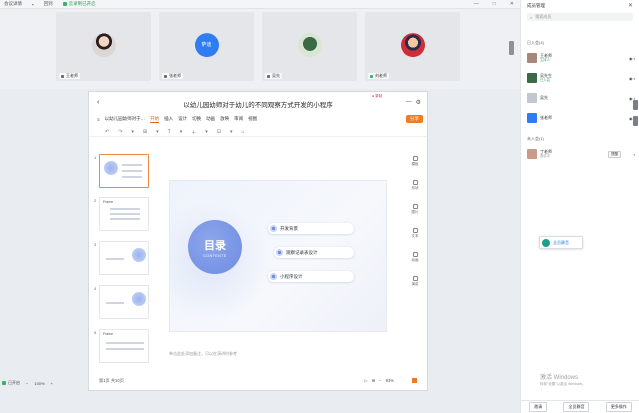 The image size is (639, 413). I want to click on avatar: 萨迪, so click(206, 44).